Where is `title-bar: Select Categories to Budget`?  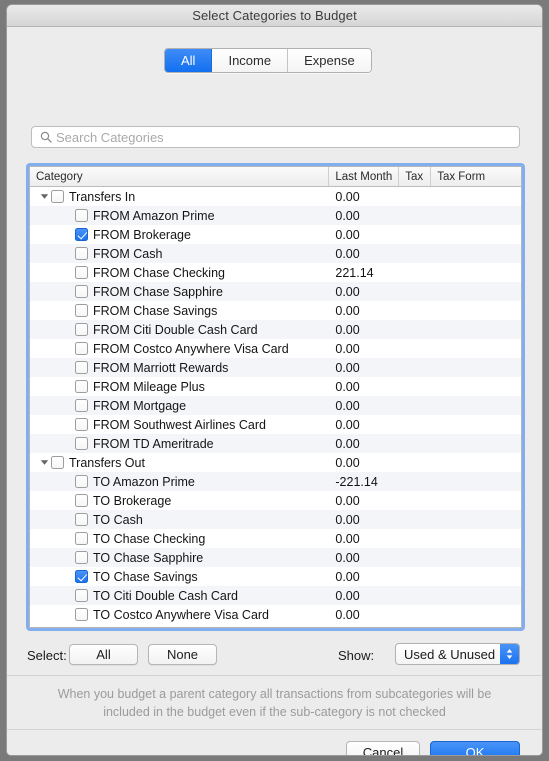
title-bar: Select Categories to Budget is located at coordinates (274, 16).